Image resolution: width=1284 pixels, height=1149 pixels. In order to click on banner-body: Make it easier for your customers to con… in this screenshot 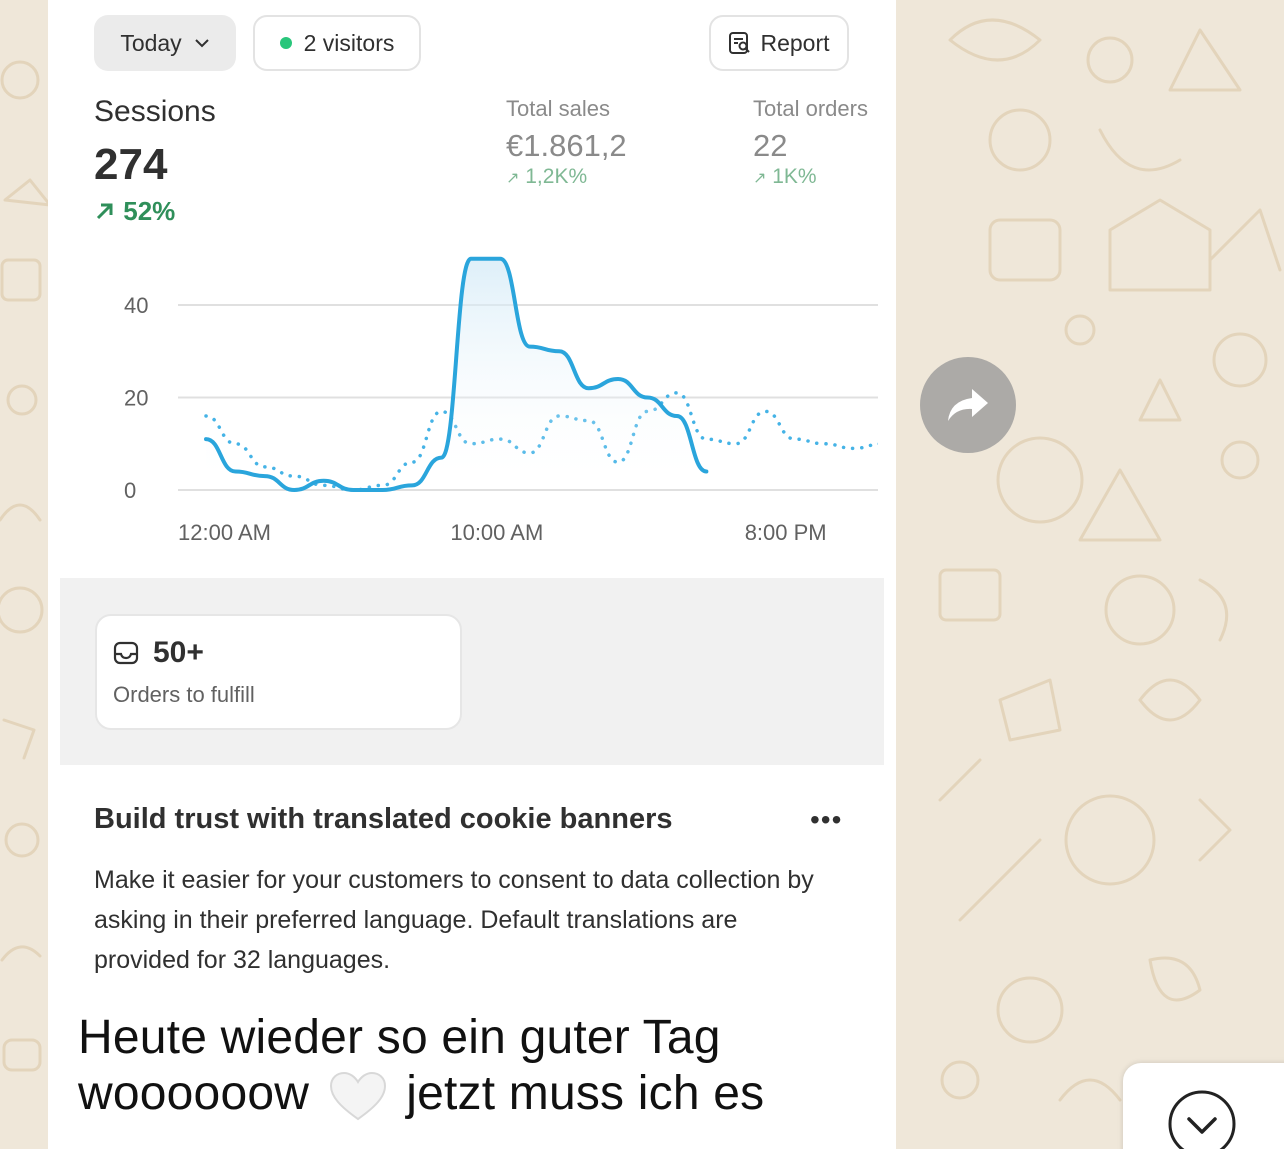, I will do `click(454, 920)`.